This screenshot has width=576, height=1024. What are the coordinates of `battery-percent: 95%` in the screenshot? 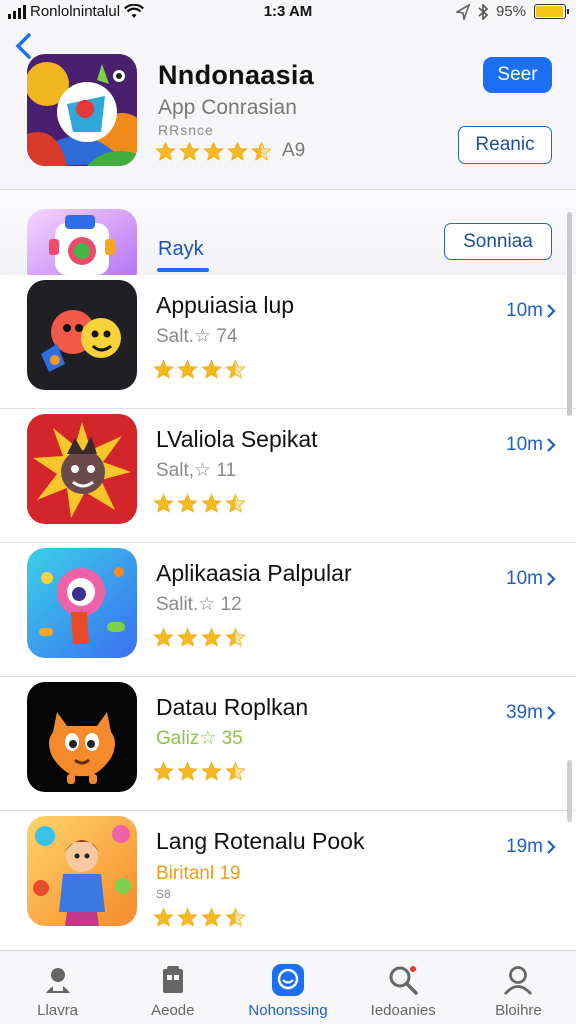 It's located at (510, 11).